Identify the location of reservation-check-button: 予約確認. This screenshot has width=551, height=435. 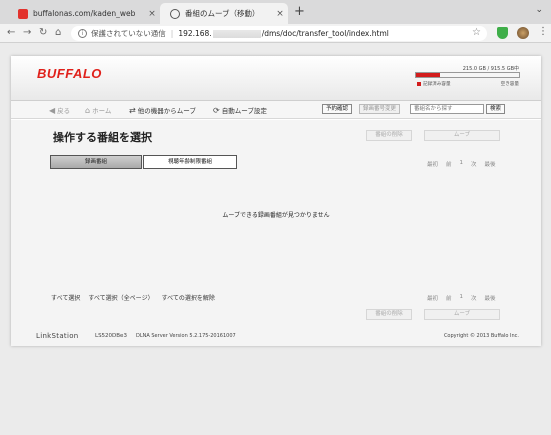
(337, 109).